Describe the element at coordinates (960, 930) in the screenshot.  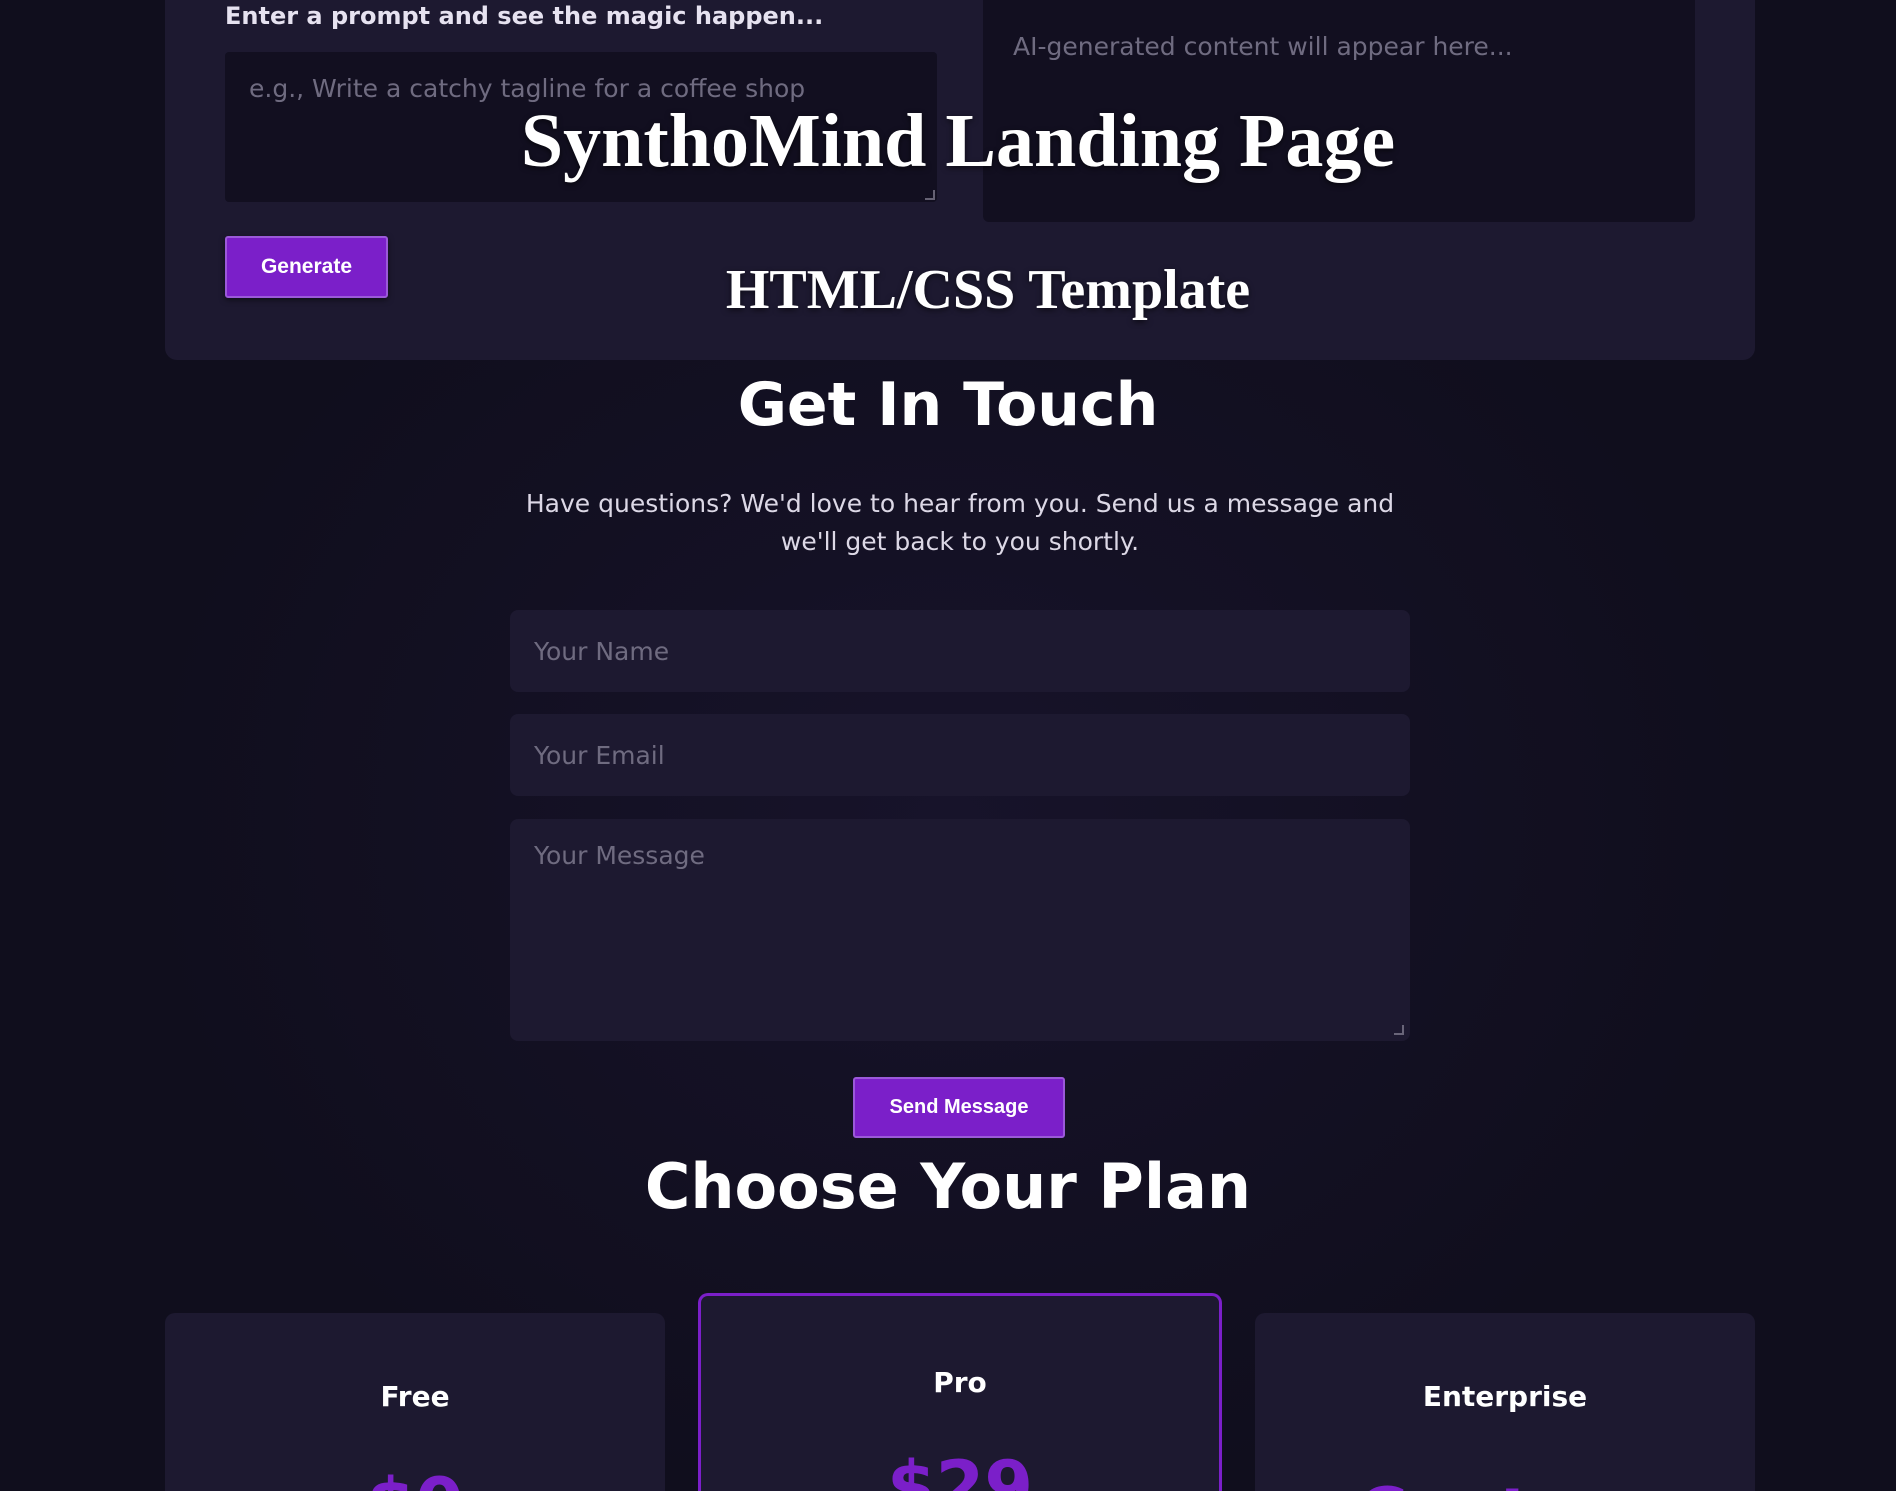
I see `message-field: Your Message` at that location.